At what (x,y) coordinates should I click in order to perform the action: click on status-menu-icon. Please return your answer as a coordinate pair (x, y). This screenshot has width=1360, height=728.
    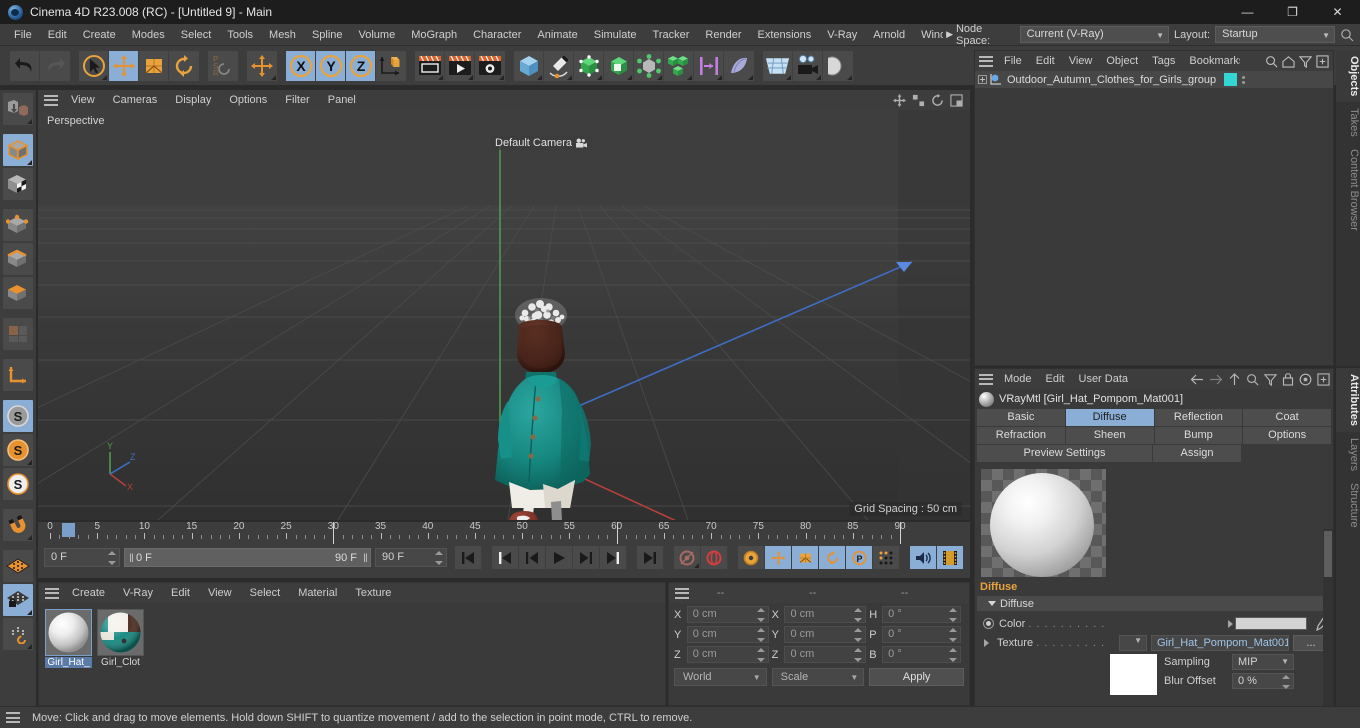
    Looking at the image, I should click on (13, 717).